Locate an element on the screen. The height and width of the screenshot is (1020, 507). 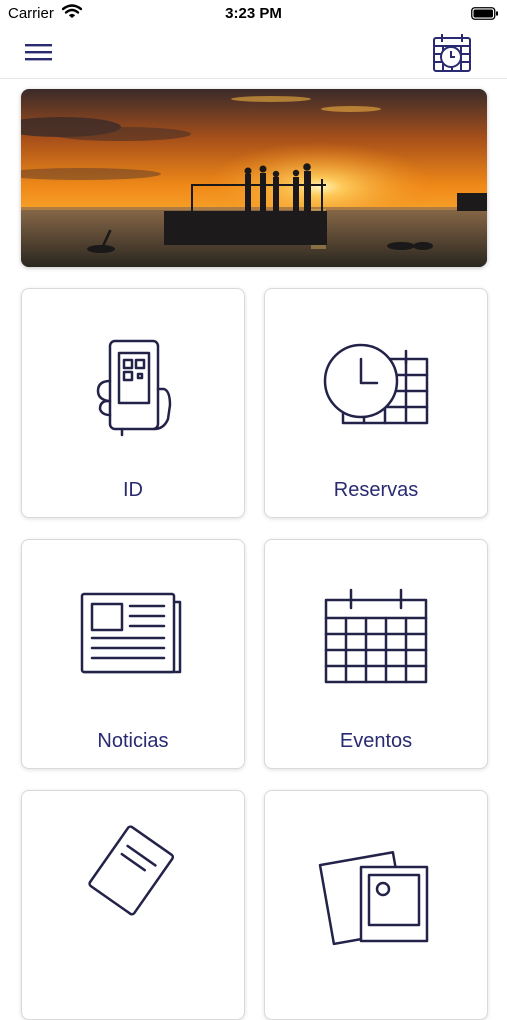
clock-calendar-icon is located at coordinates (376, 384).